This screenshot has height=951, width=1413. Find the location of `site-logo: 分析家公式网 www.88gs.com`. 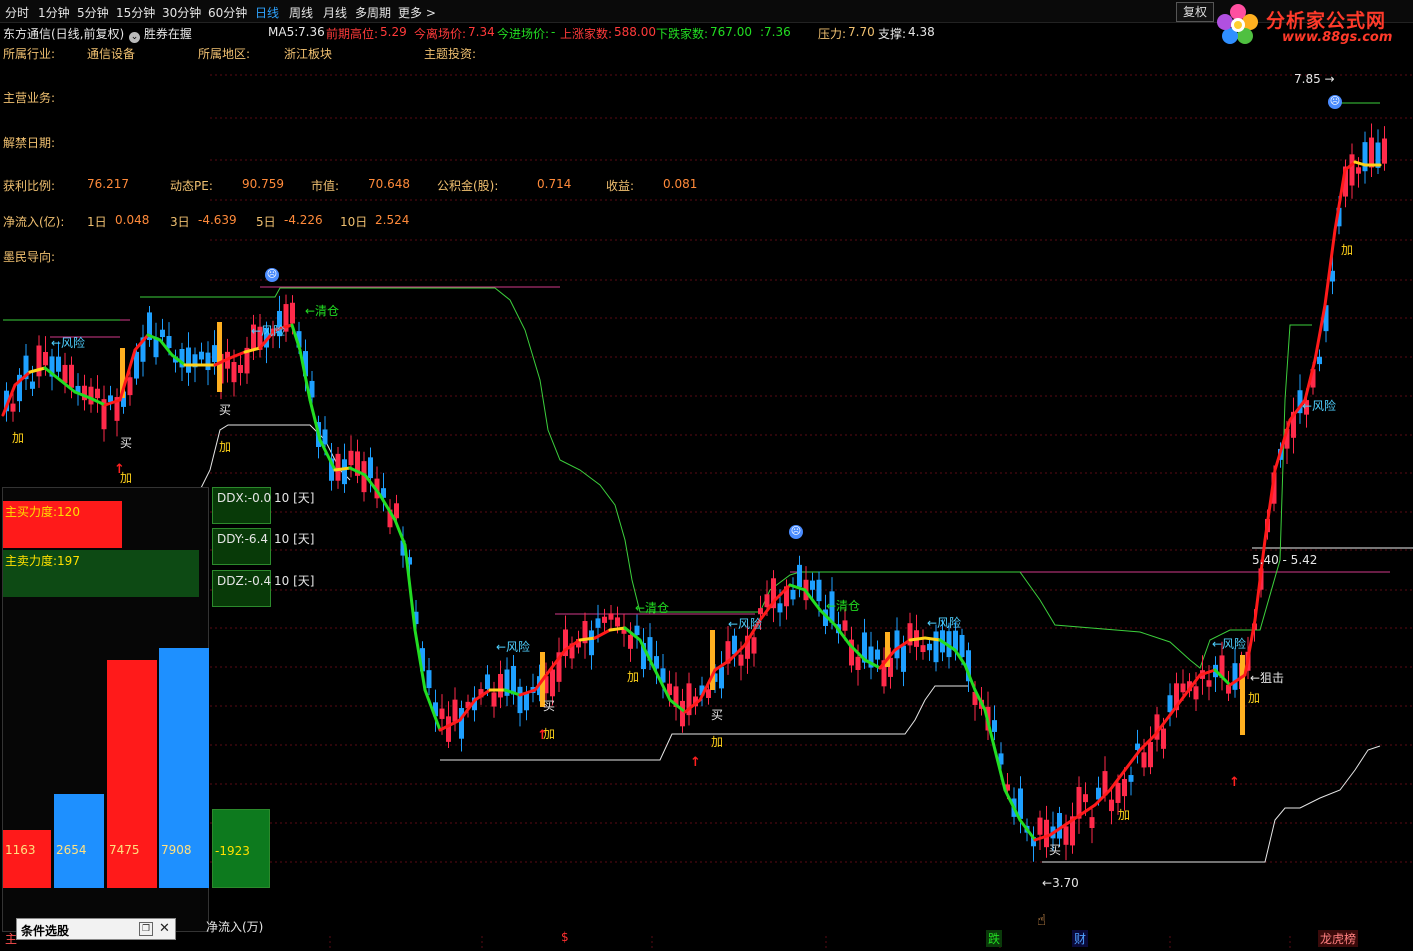

site-logo: 分析家公式网 www.88gs.com is located at coordinates (1312, 24).